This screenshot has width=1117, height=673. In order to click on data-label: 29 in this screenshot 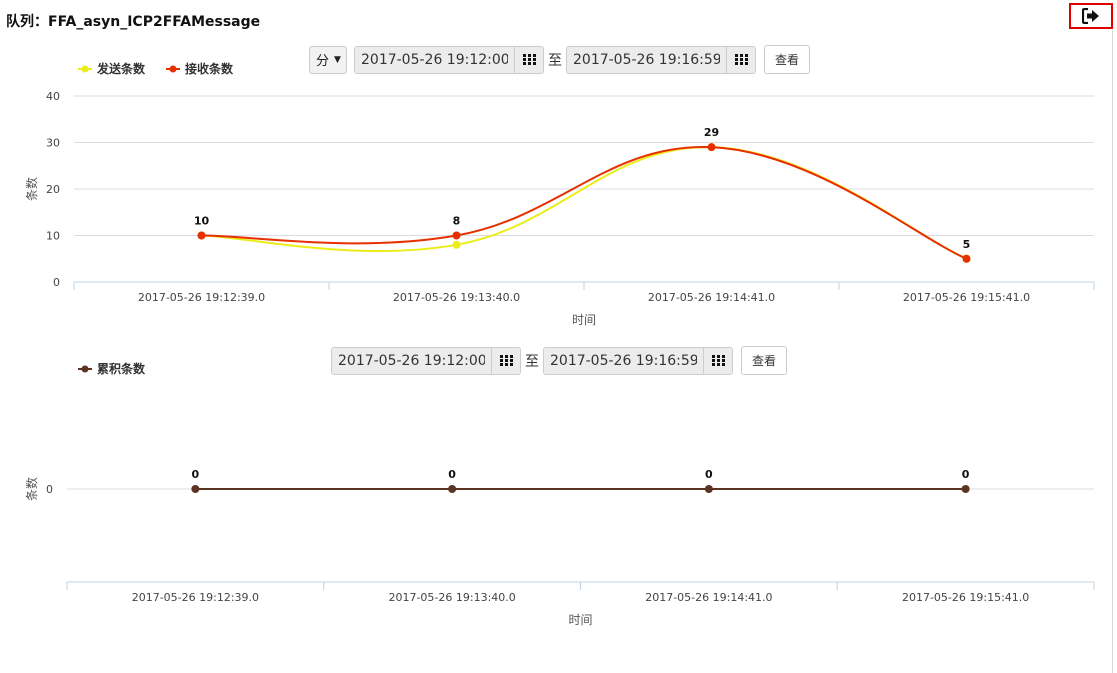, I will do `click(711, 132)`.